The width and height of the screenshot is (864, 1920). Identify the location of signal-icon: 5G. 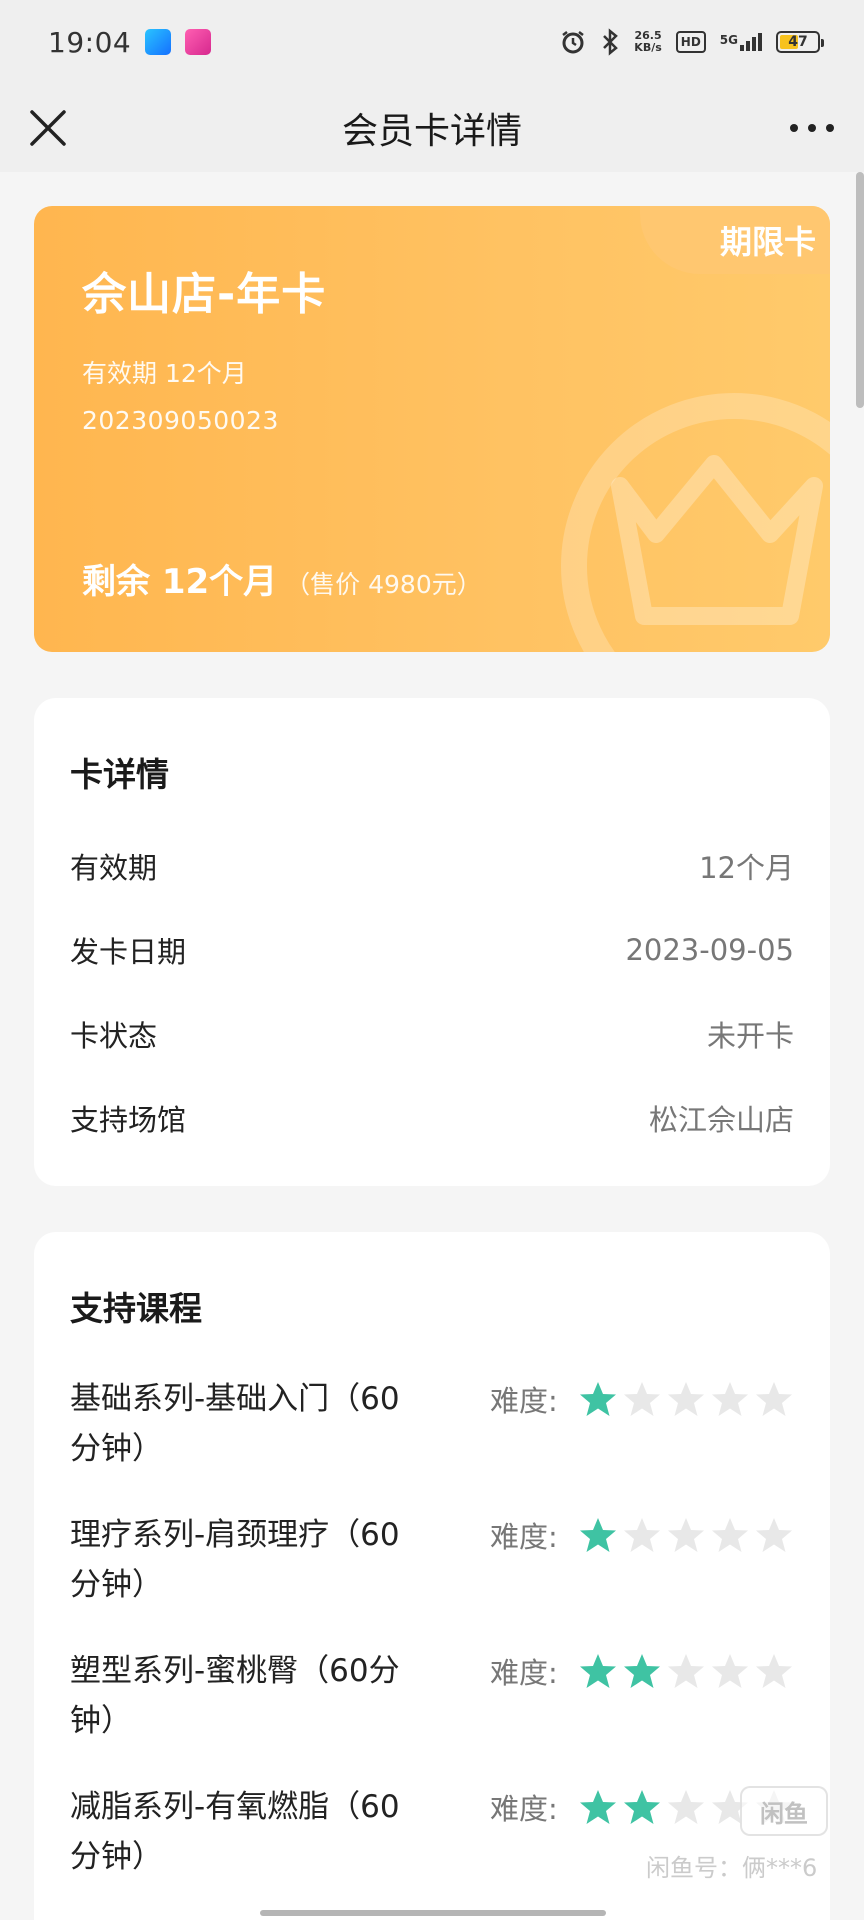
(741, 42).